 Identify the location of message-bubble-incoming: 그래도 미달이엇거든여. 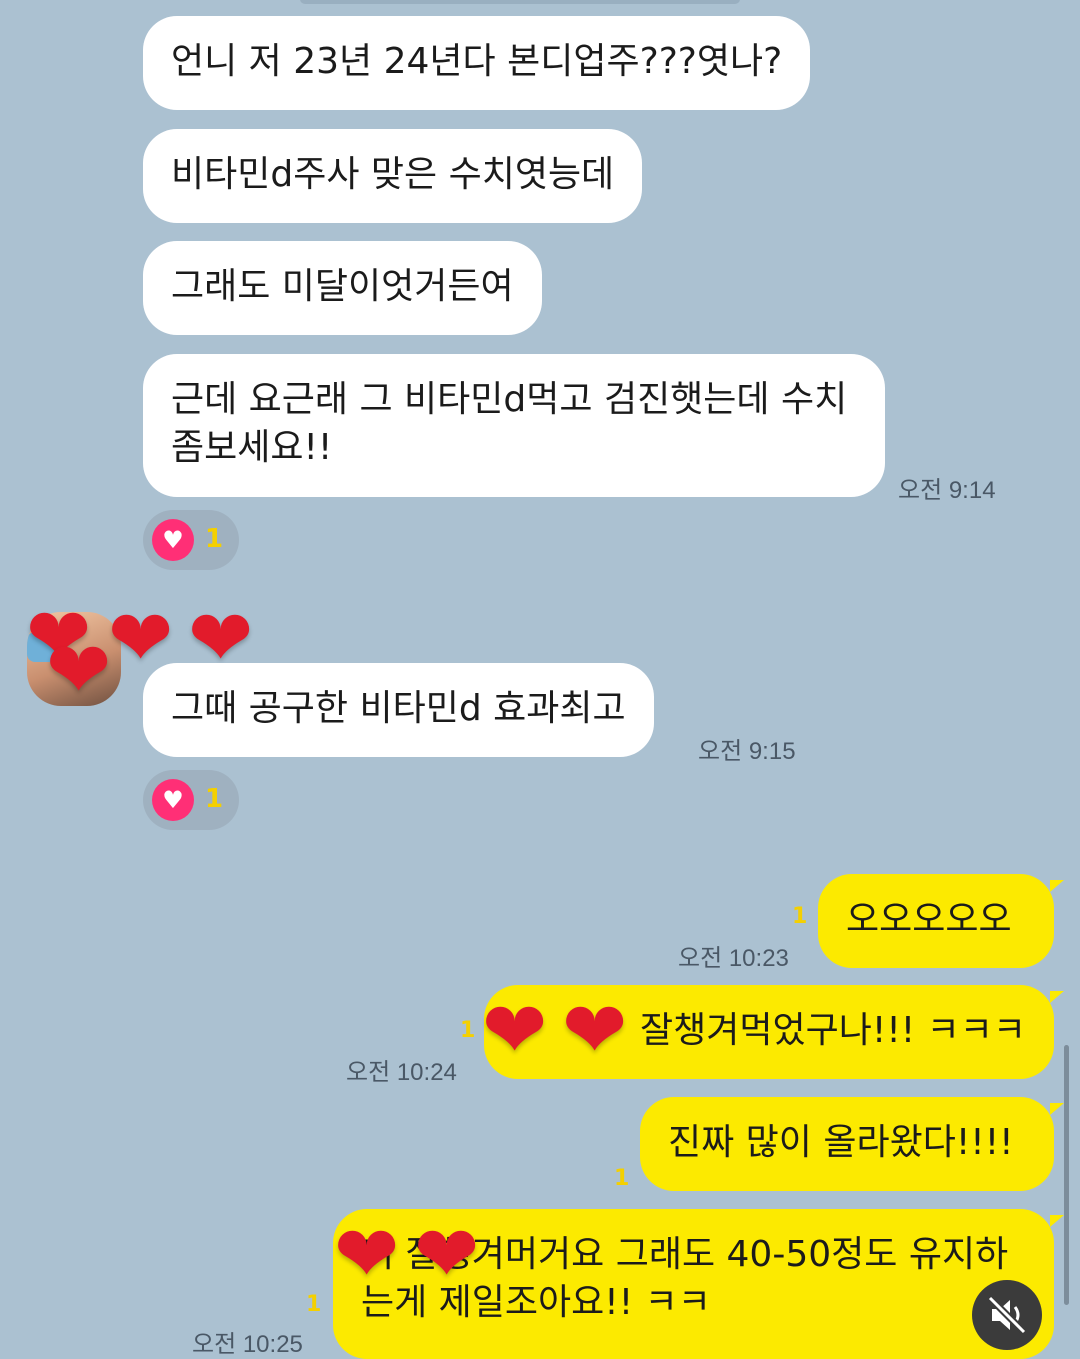
(342, 288).